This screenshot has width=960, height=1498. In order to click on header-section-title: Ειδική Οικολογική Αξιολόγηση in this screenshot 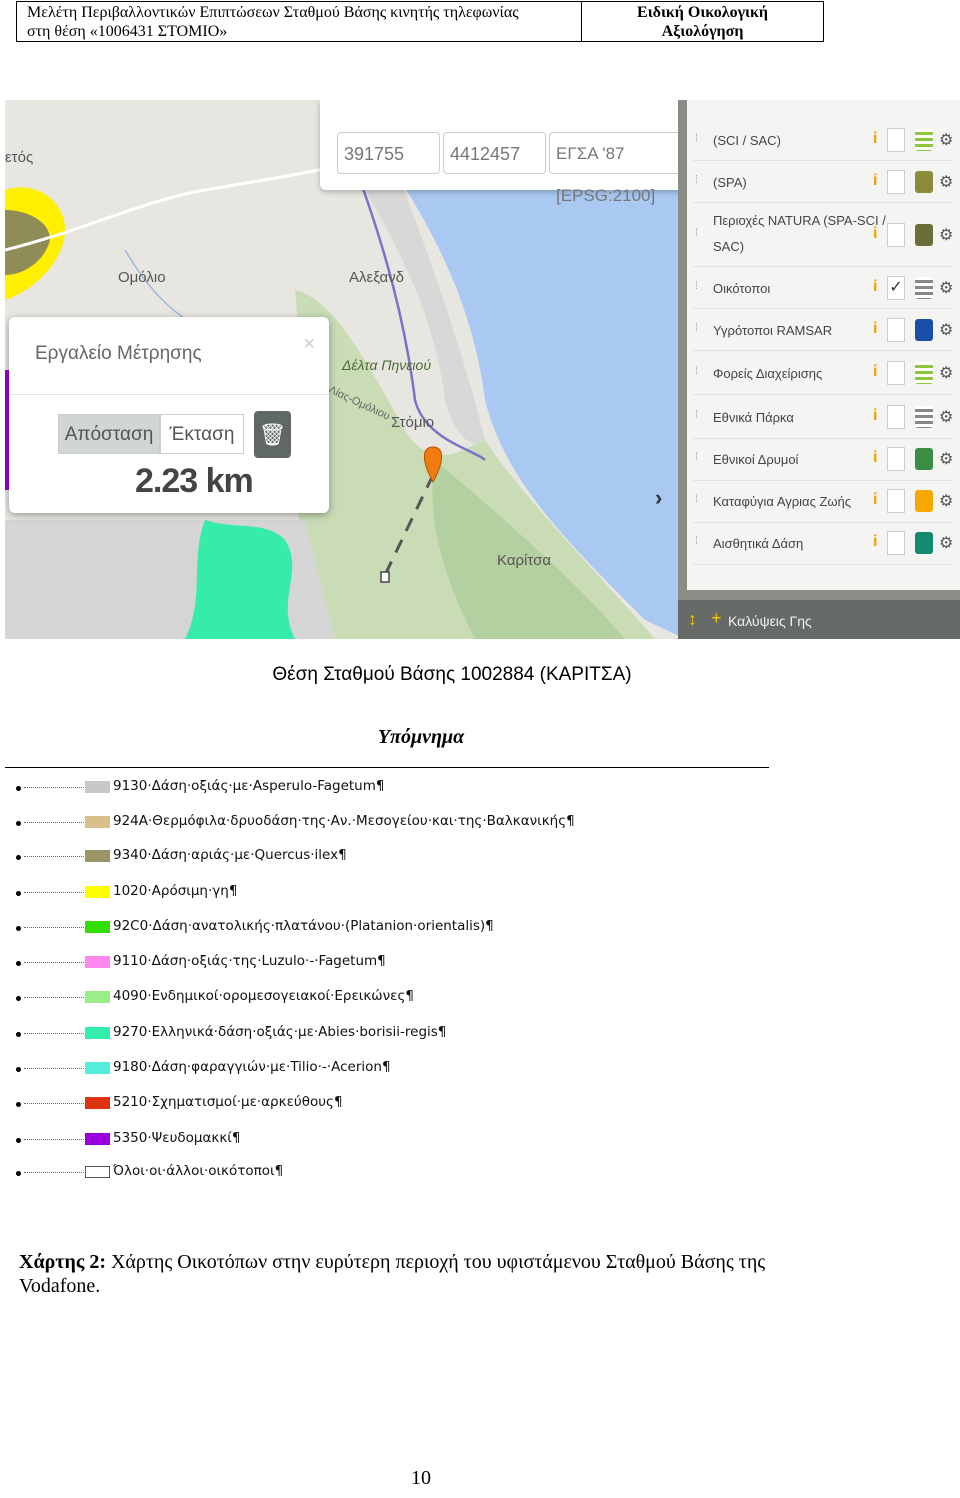, I will do `click(702, 21)`.